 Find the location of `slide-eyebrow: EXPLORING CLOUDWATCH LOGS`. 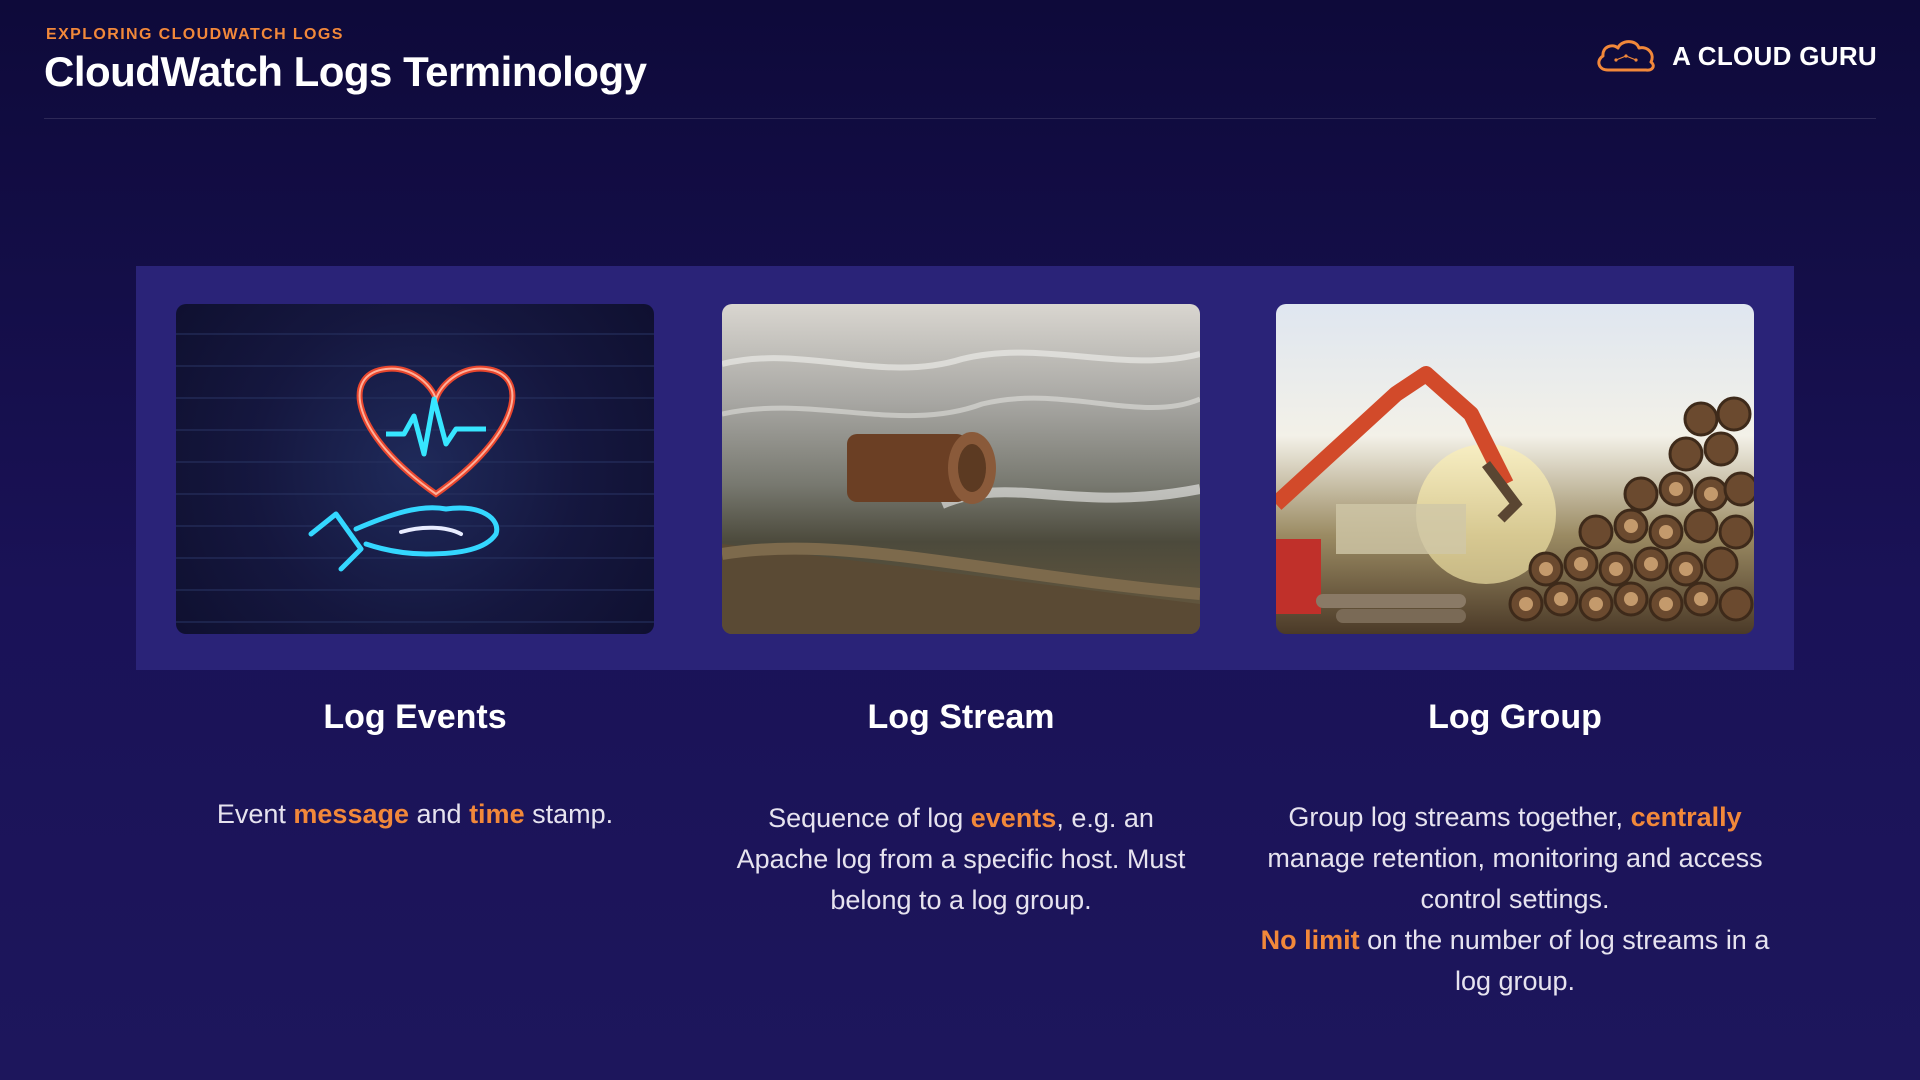

slide-eyebrow: EXPLORING CLOUDWATCH LOGS is located at coordinates (195, 34).